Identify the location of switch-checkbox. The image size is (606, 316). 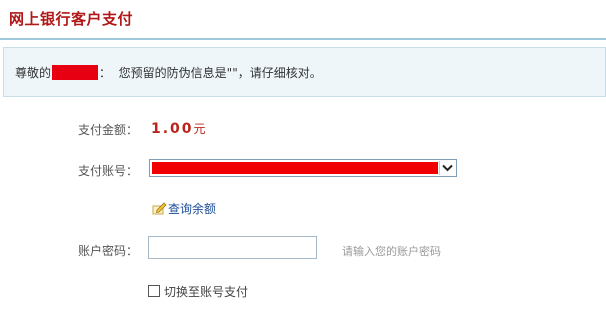
(154, 291).